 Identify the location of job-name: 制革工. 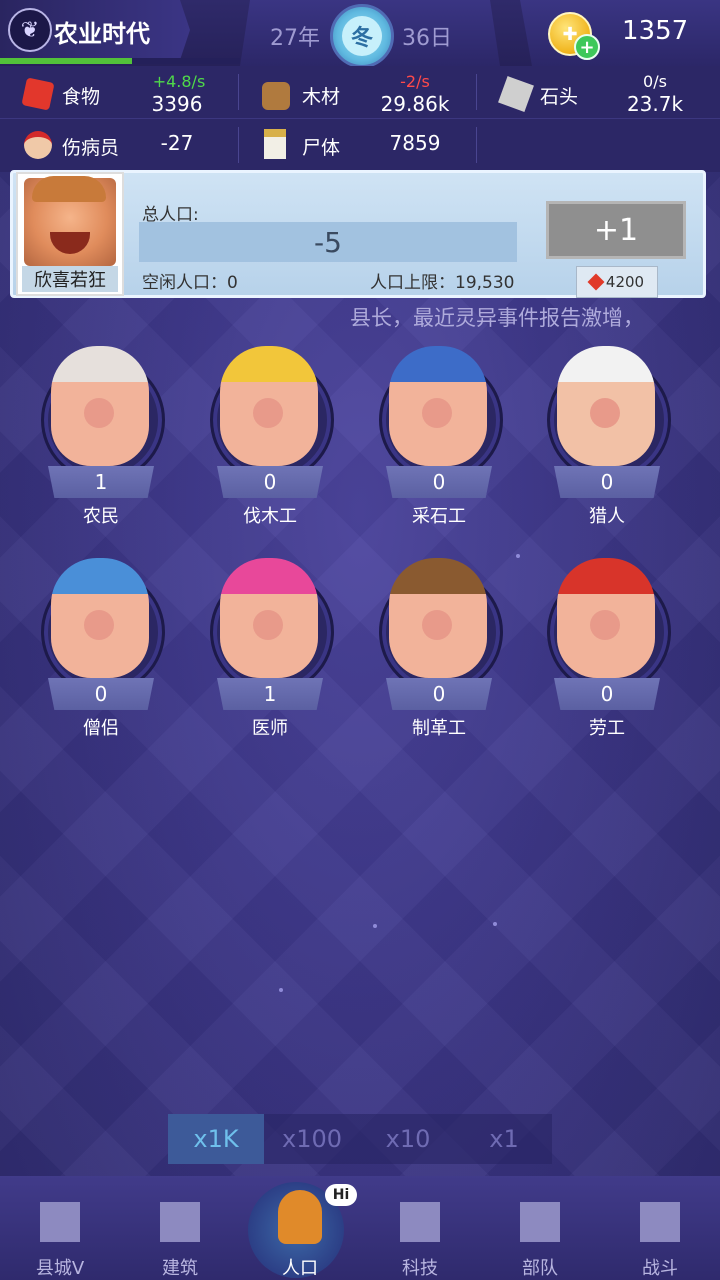
(439, 728).